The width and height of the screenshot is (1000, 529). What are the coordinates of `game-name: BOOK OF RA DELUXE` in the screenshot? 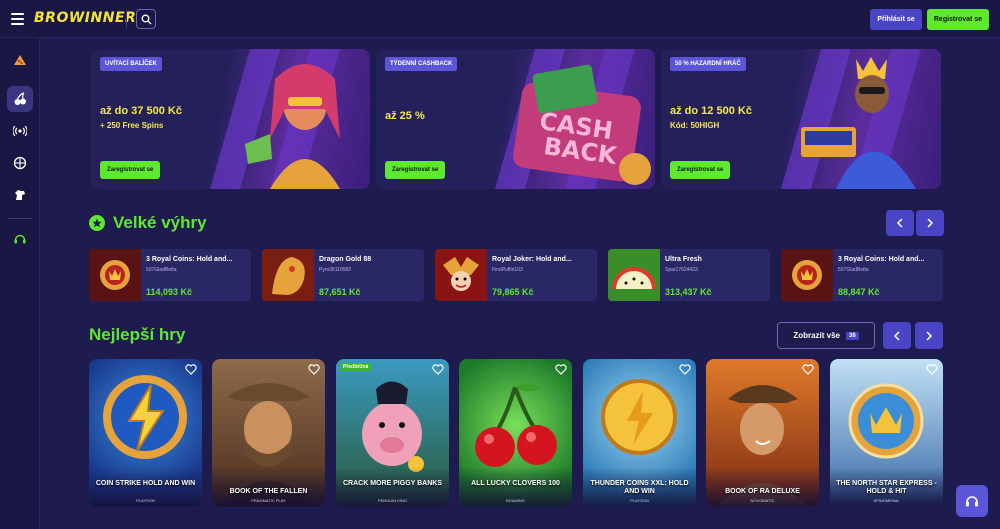 It's located at (762, 491).